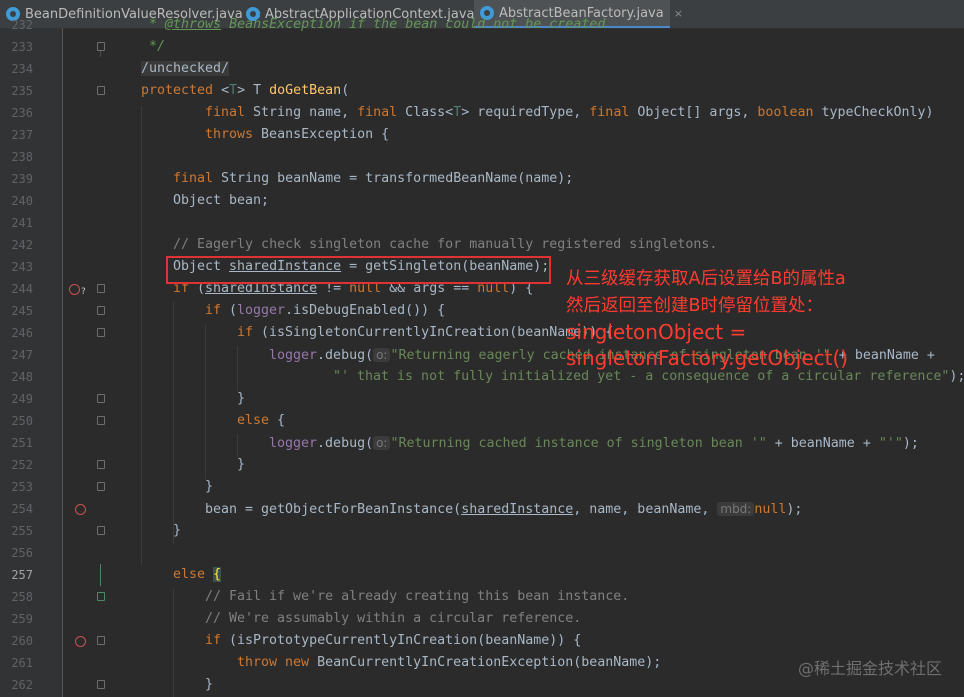 The height and width of the screenshot is (697, 964). What do you see at coordinates (695, 306) in the screenshot?
I see `annotation-line-2: 然后返回至创建B时停留位置处：` at bounding box center [695, 306].